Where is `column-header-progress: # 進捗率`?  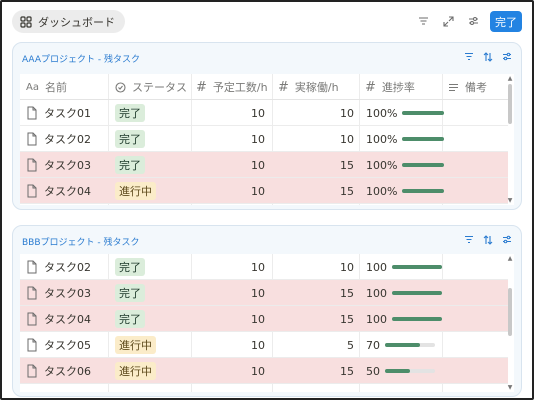 column-header-progress: # 進捗率 is located at coordinates (390, 87).